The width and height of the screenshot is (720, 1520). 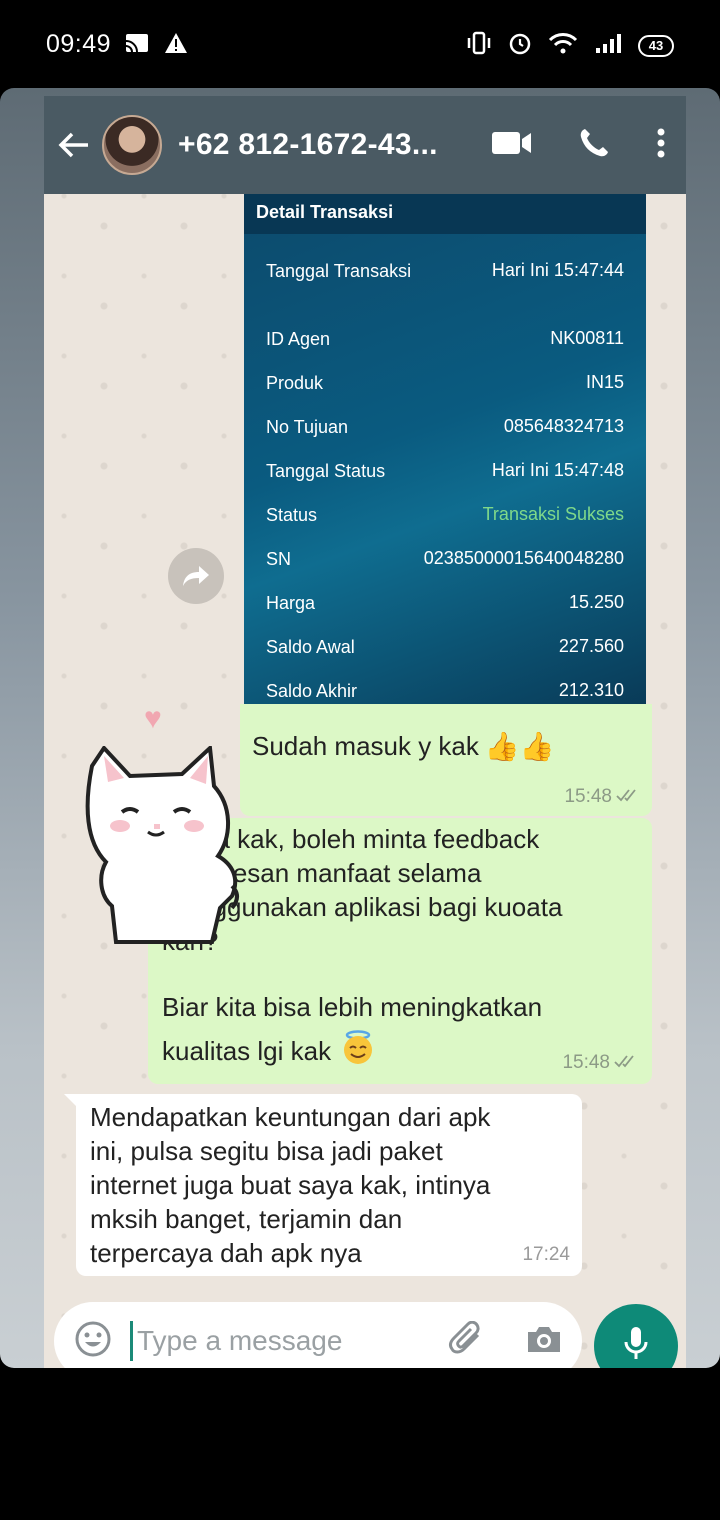 I want to click on receipt-row: ID Agen NK00811, so click(x=445, y=338).